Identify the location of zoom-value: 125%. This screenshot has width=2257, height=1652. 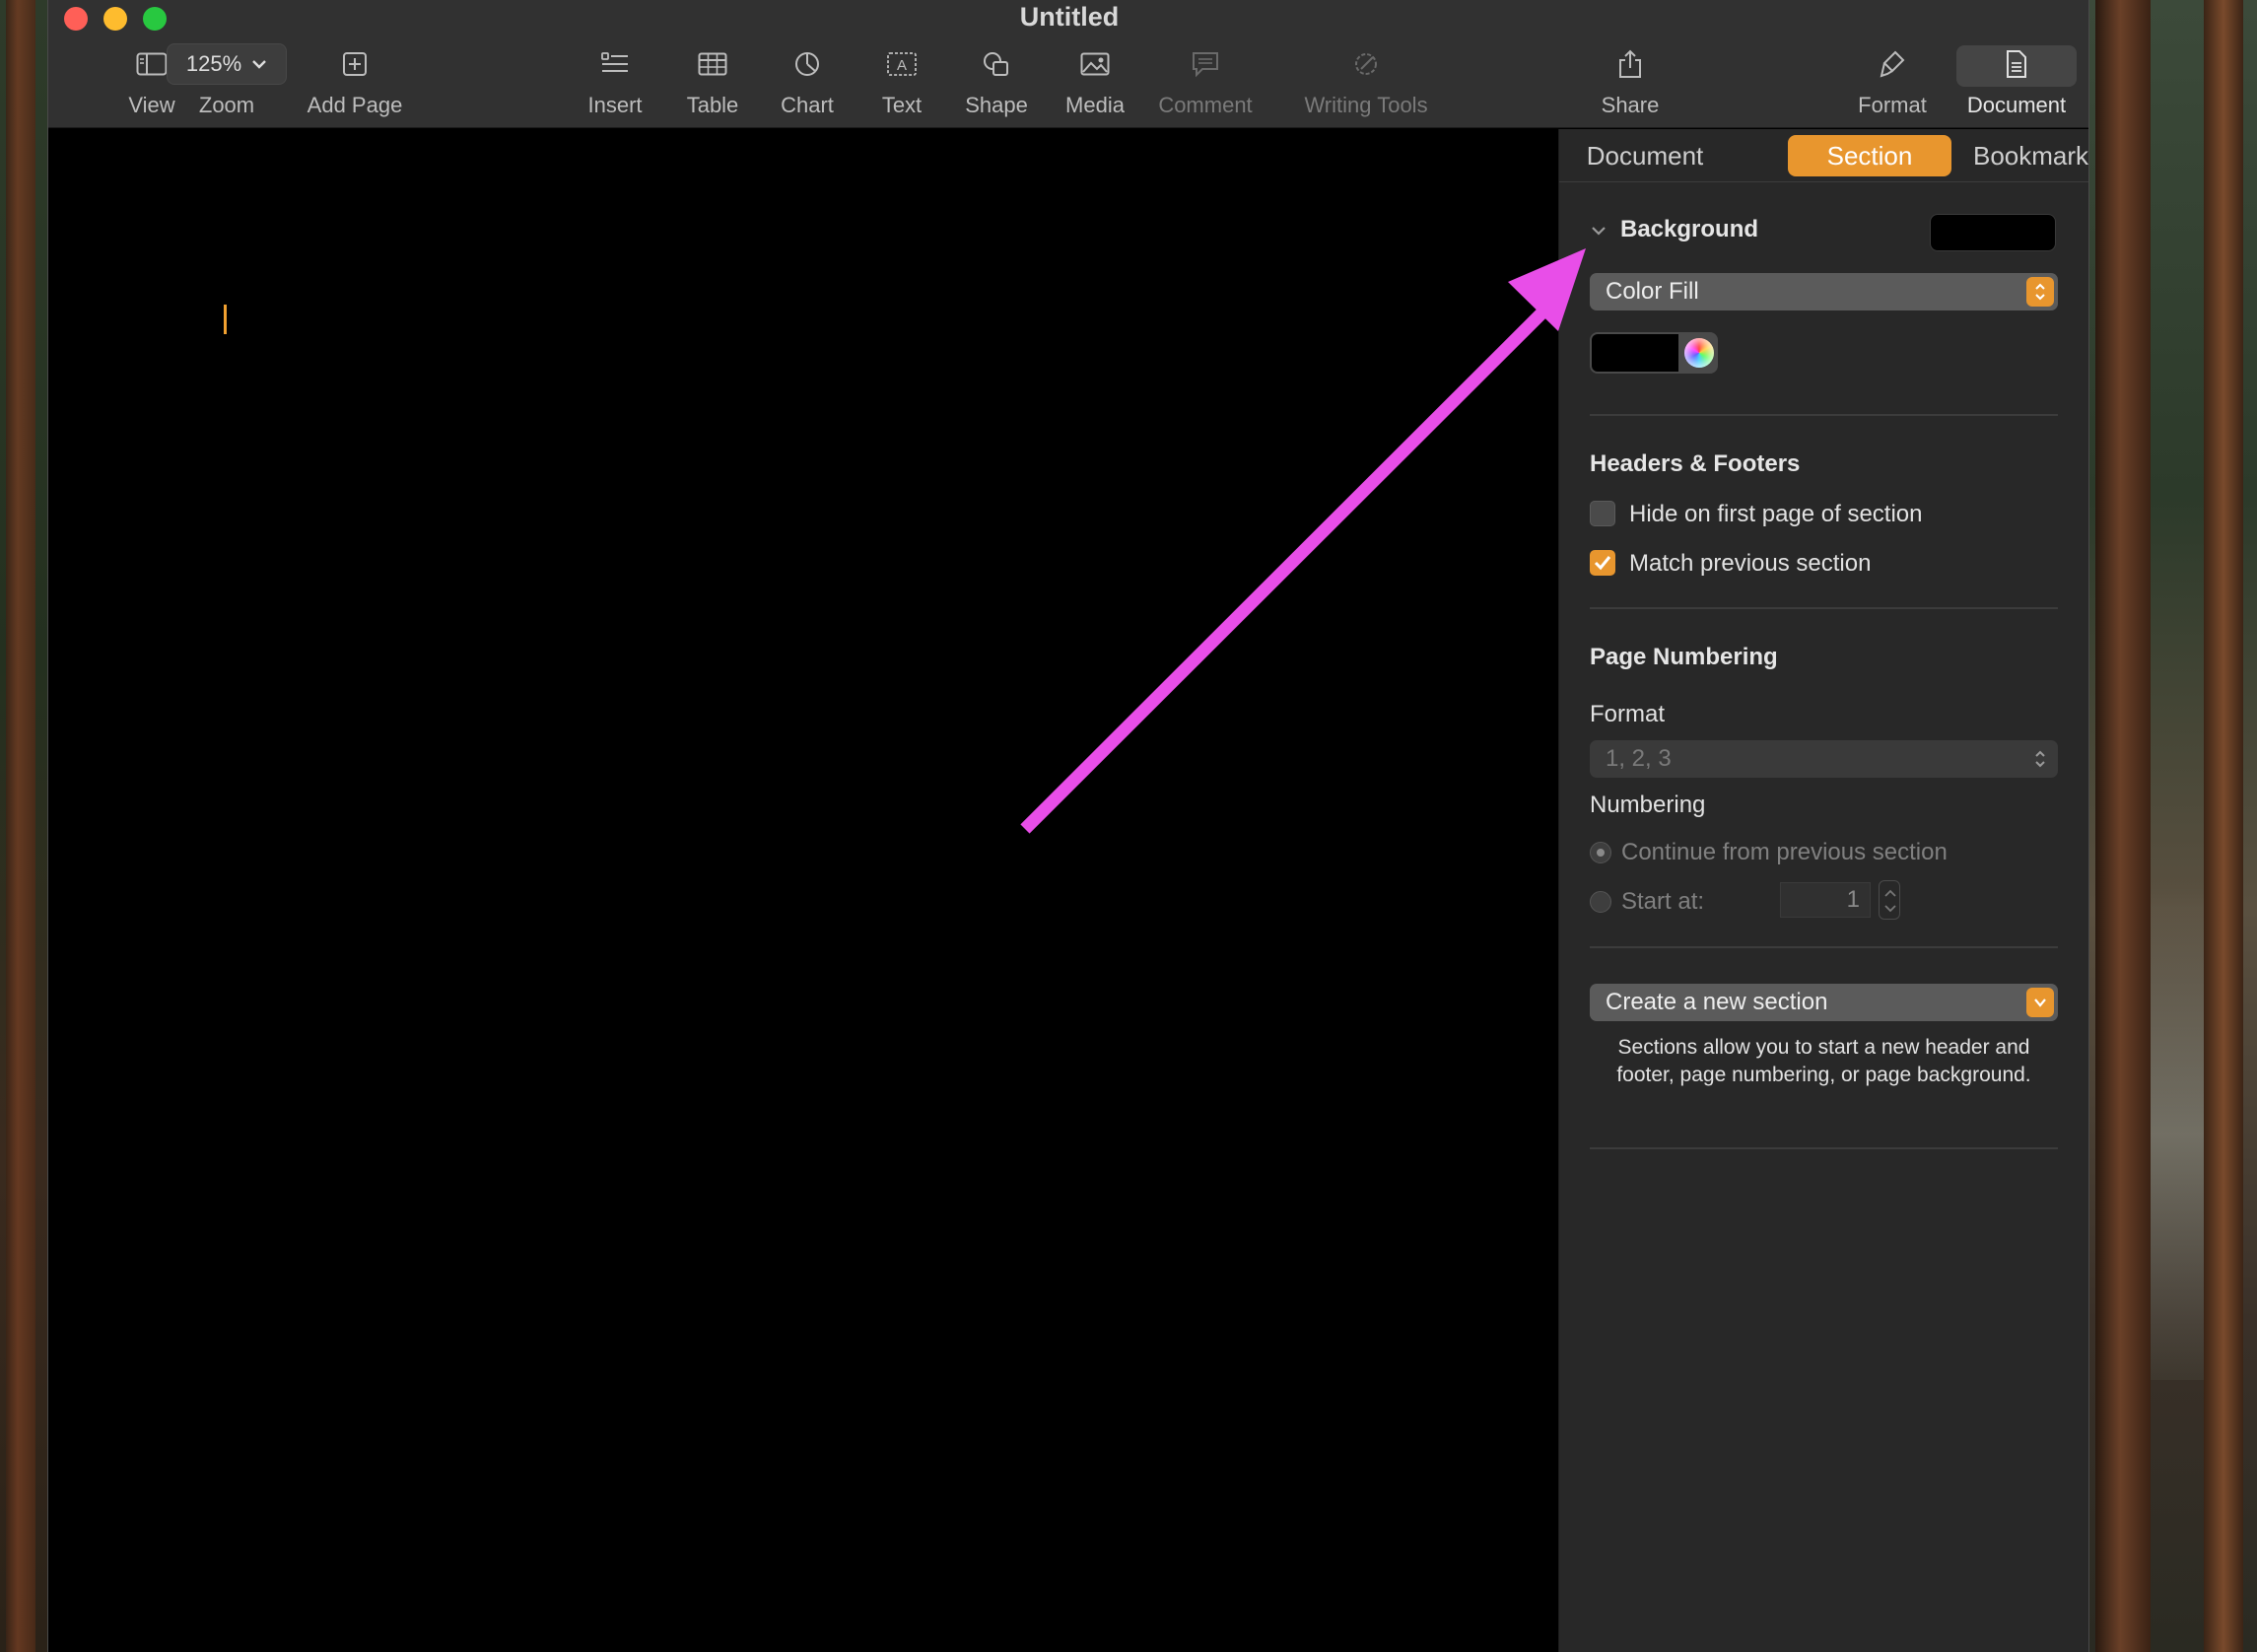
(213, 63).